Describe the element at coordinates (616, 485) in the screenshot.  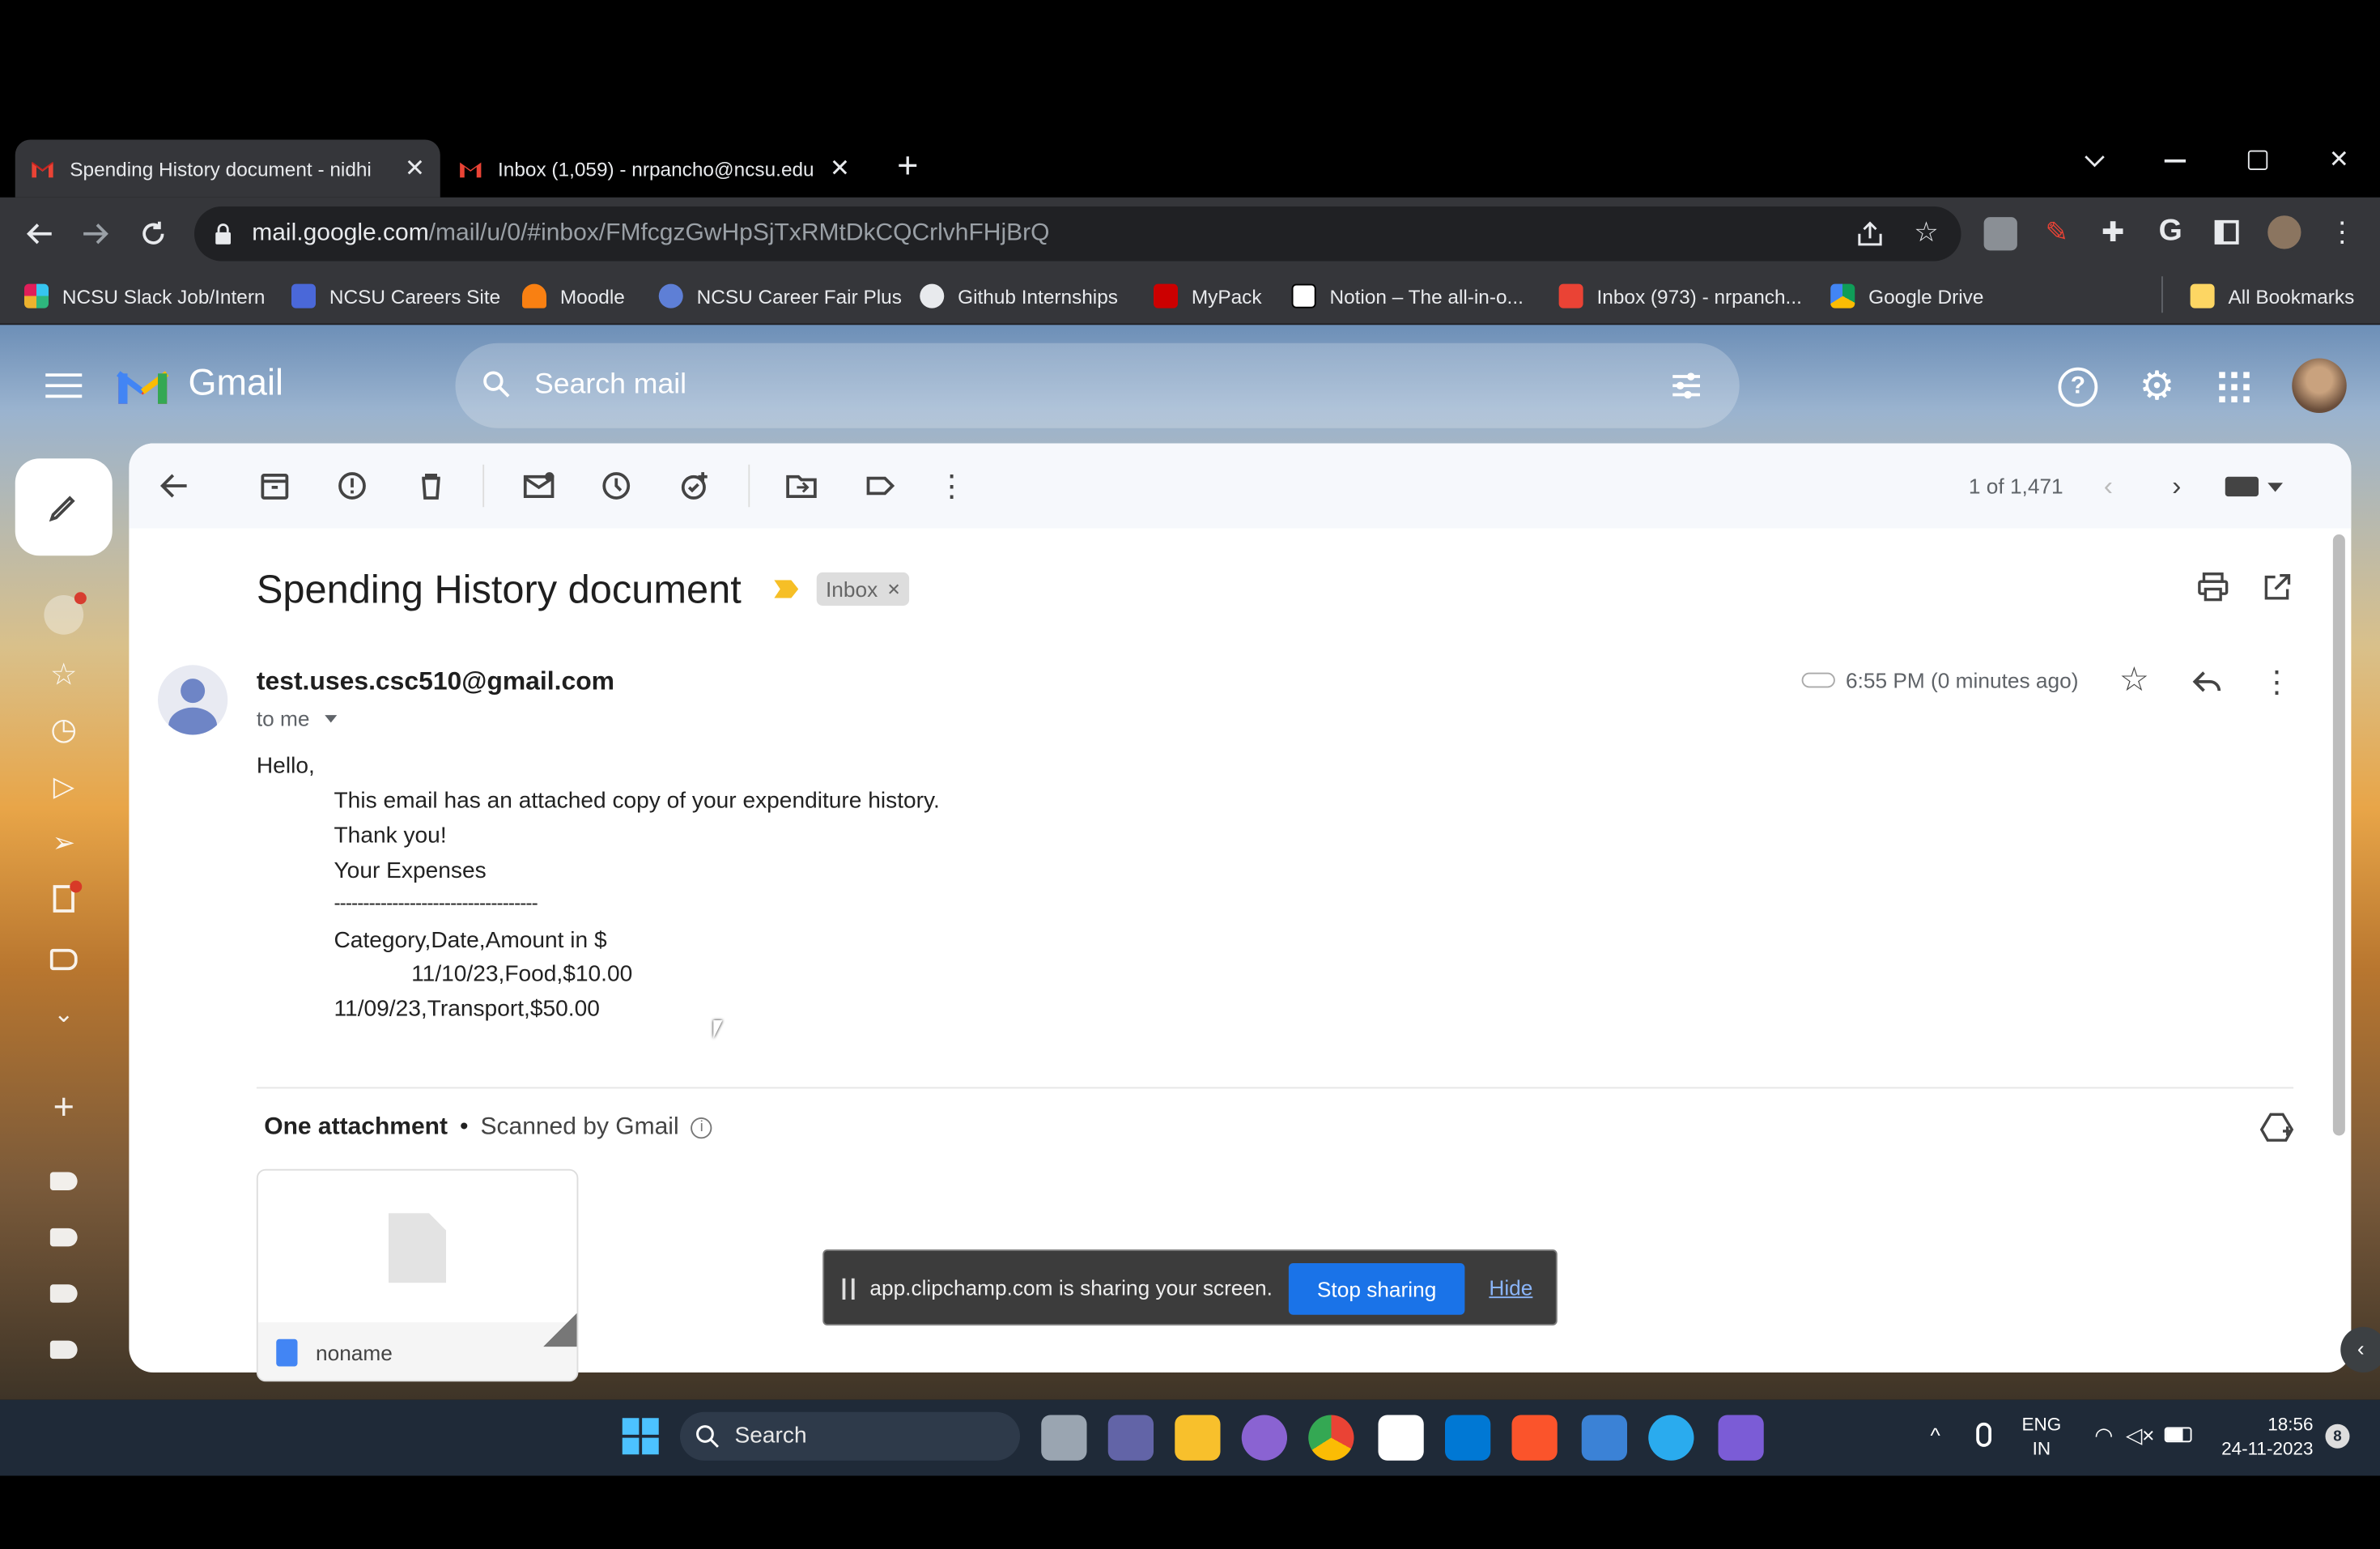
I see `snooze-icon` at that location.